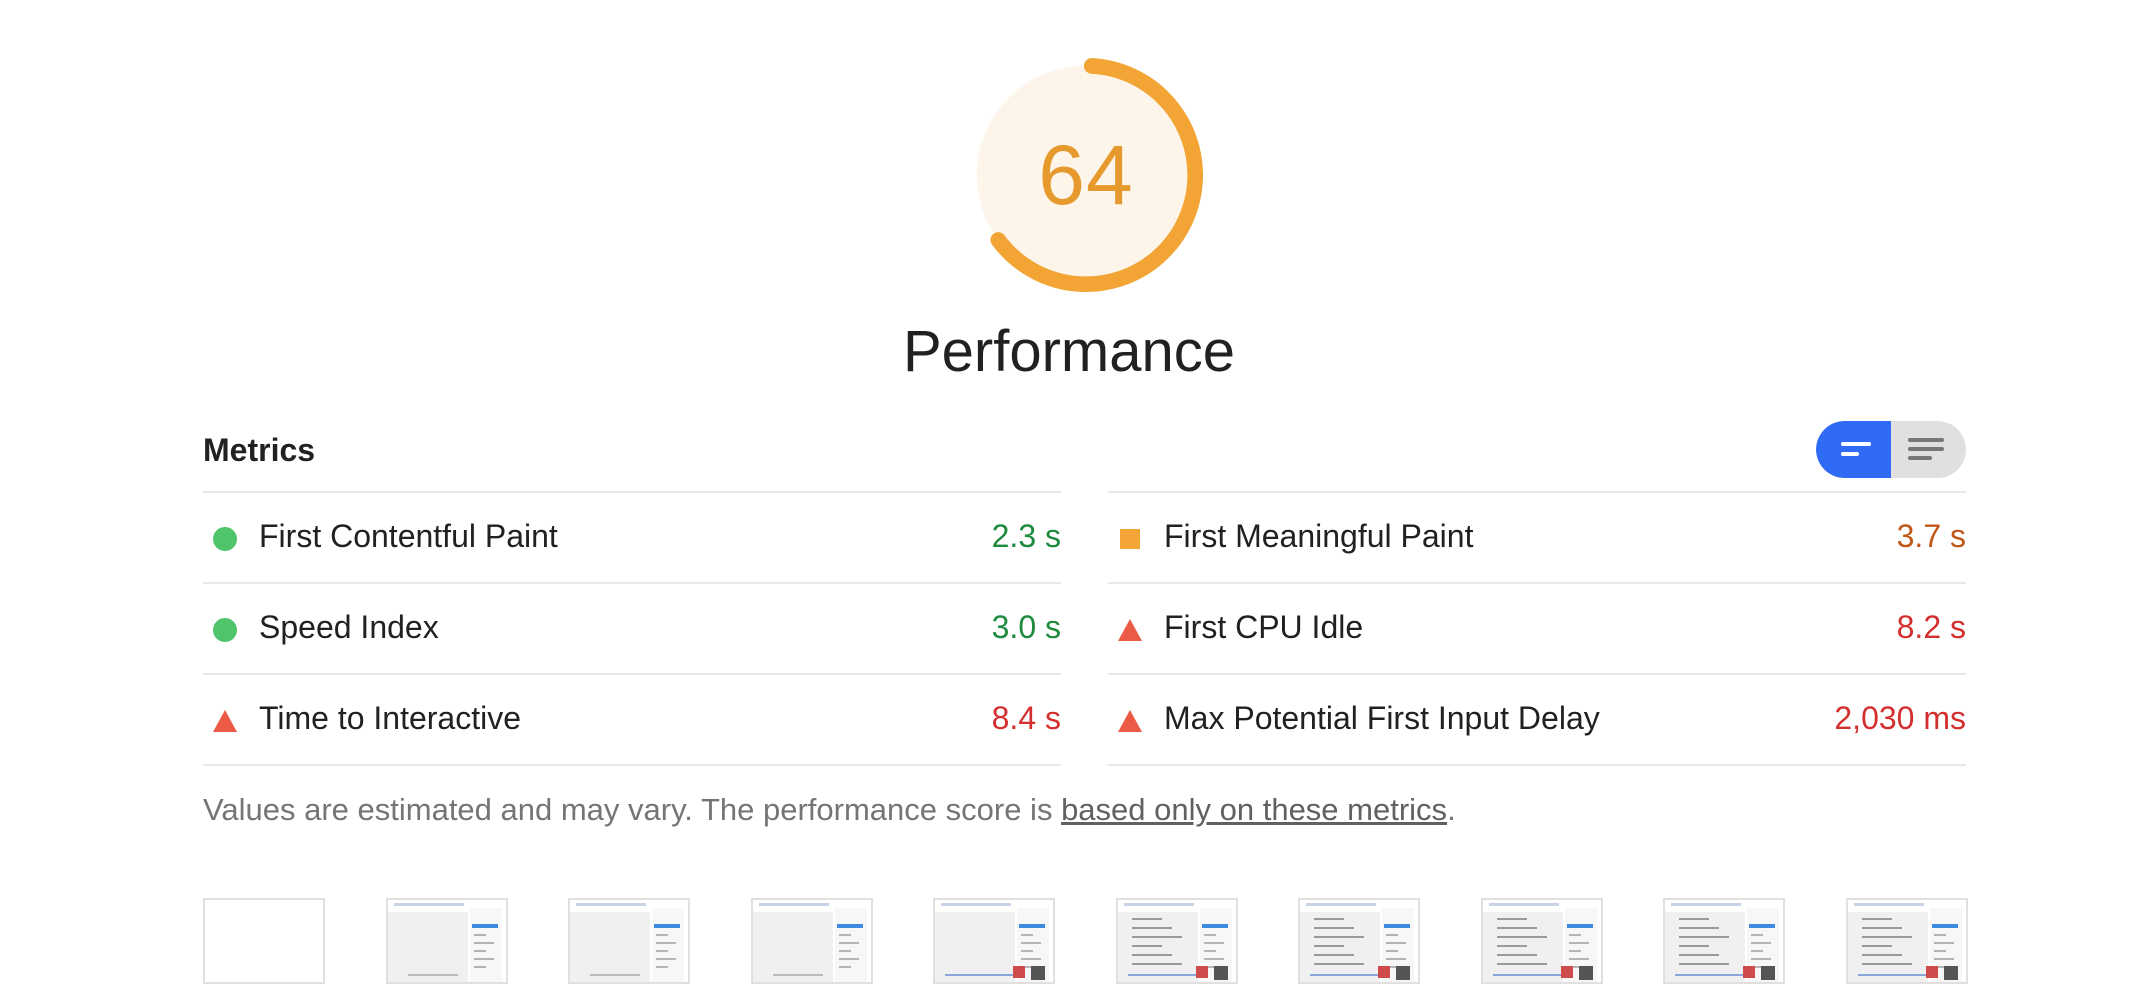 The image size is (2138, 1002). I want to click on metric-row: First Contentful Paint 2.3 s, so click(632, 536).